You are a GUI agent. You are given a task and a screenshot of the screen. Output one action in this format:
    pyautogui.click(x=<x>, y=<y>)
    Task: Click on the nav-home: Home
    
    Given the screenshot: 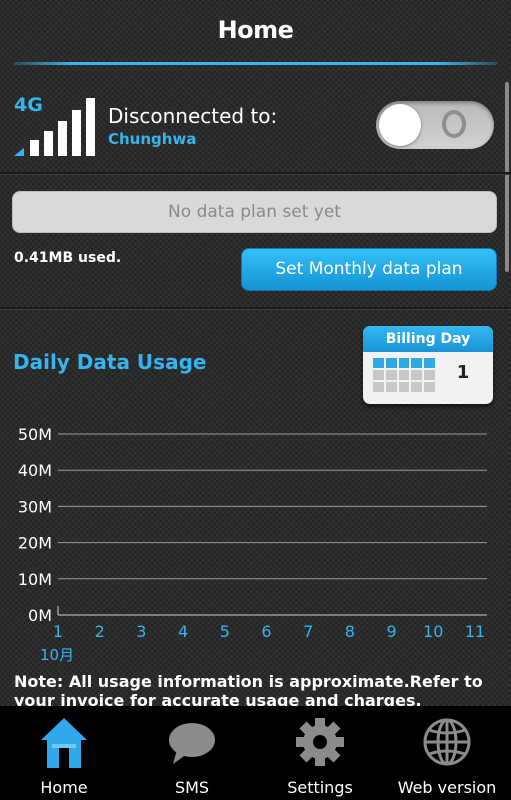 What is the action you would take?
    pyautogui.click(x=64, y=753)
    